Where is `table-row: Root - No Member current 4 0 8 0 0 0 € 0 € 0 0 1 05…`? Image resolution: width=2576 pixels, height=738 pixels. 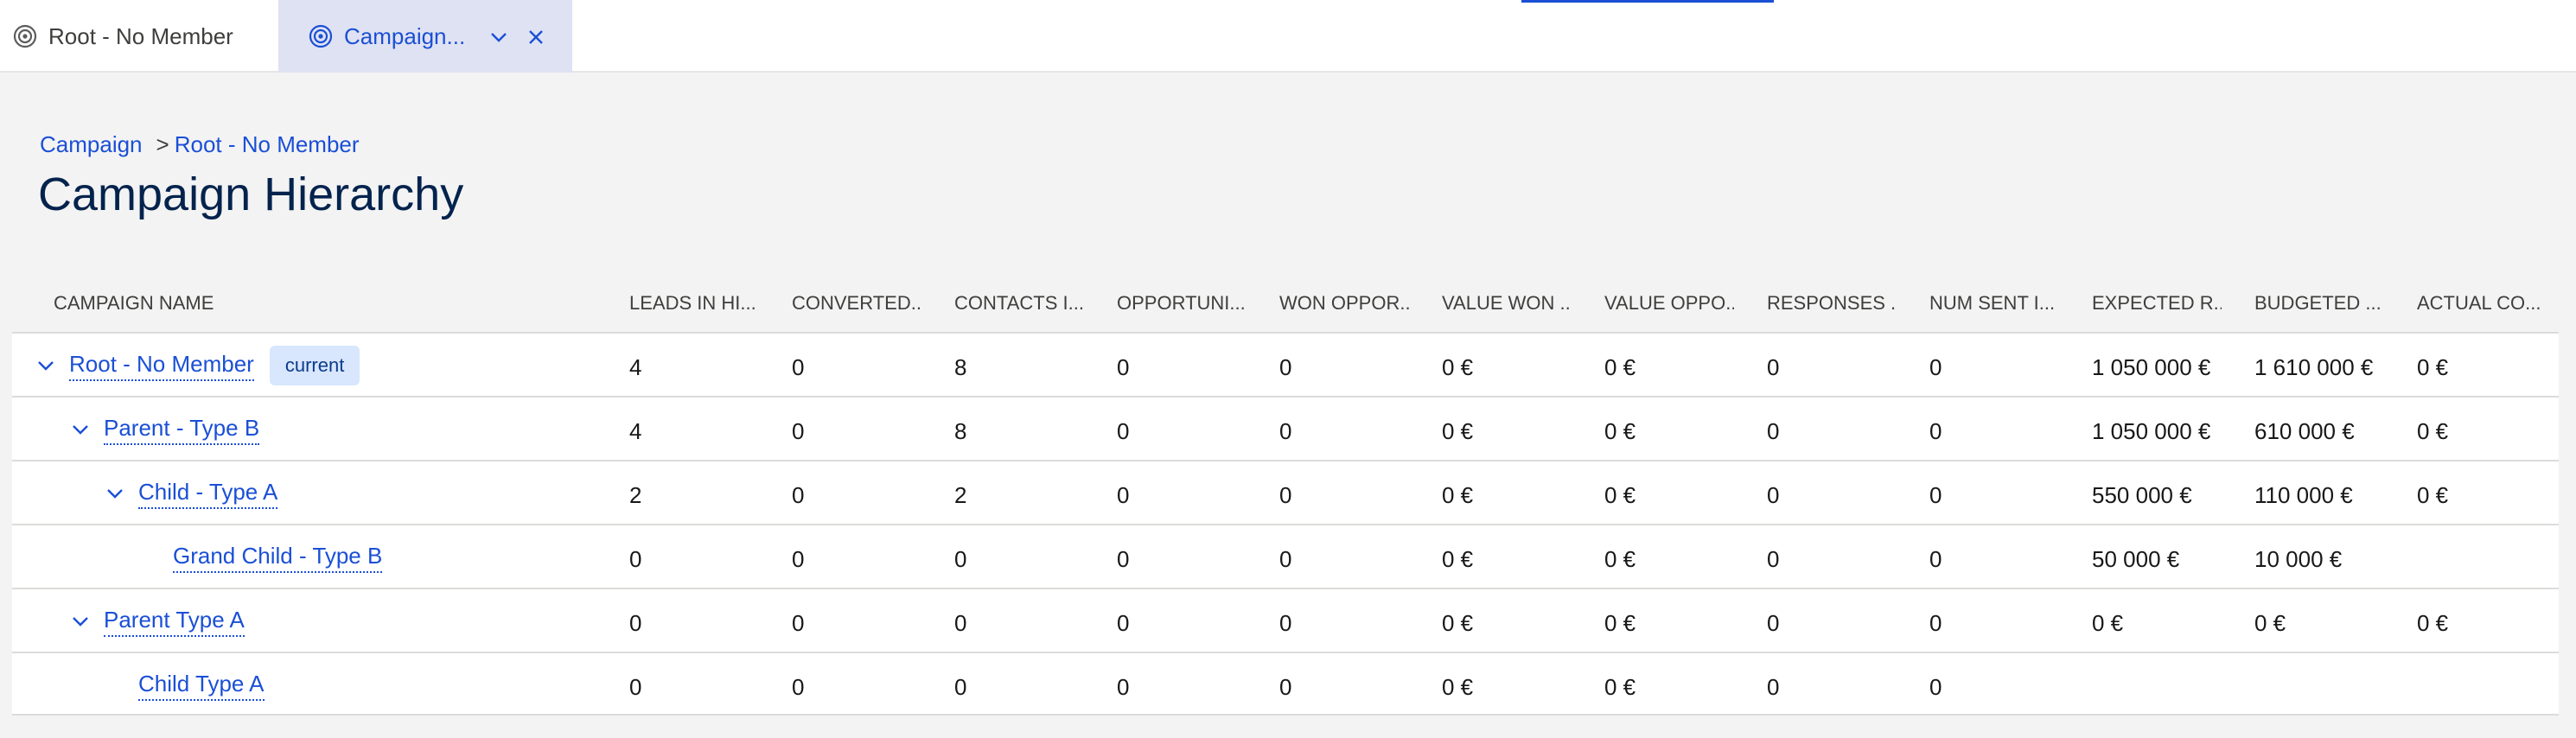
table-row: Root - No Member current 4 0 8 0 0 0 € 0 € 0 0 1 05… is located at coordinates (1285, 364).